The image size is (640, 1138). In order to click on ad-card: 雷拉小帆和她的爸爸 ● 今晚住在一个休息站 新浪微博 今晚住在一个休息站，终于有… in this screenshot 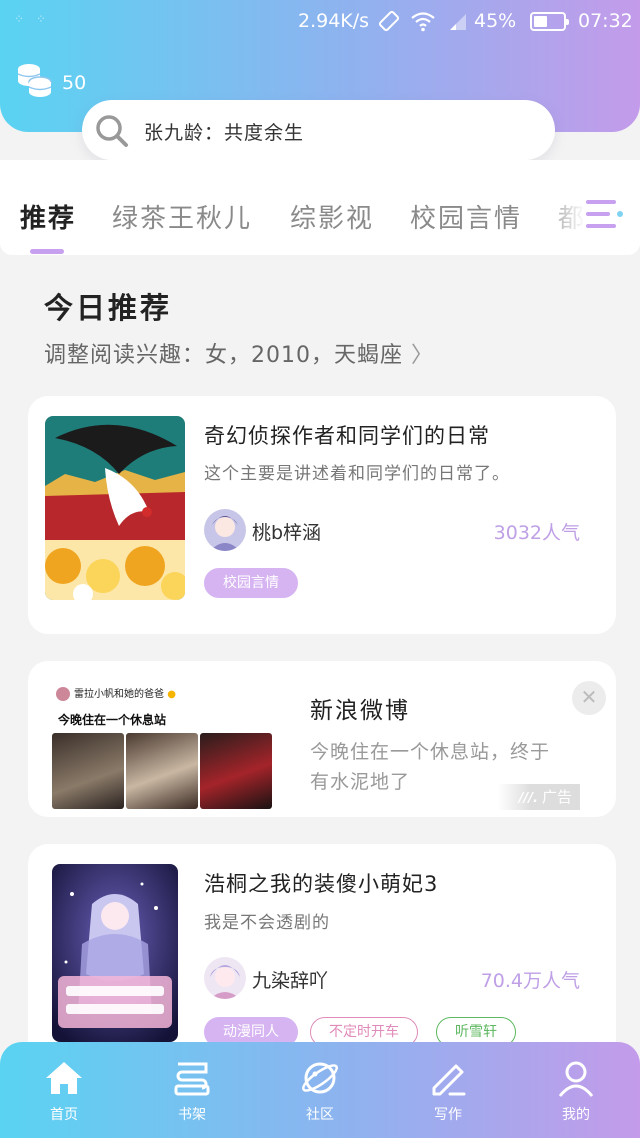, I will do `click(322, 739)`.